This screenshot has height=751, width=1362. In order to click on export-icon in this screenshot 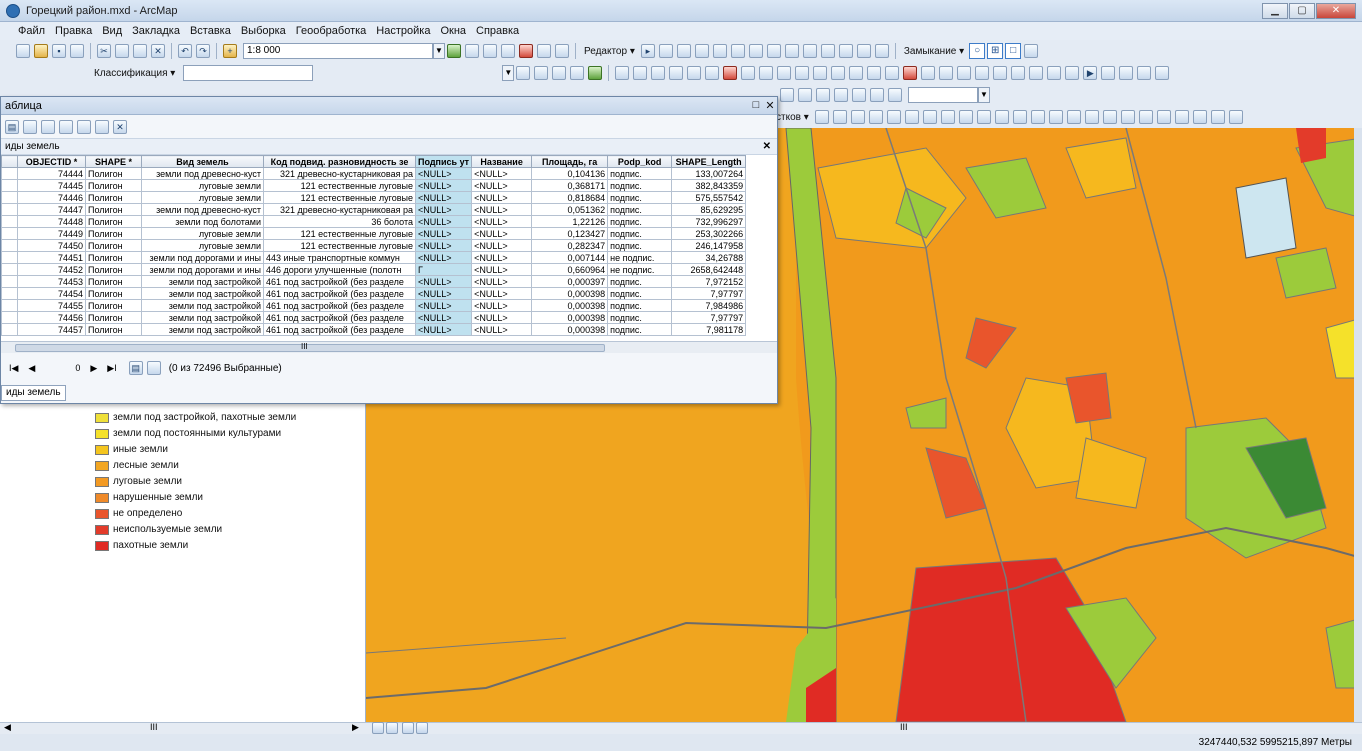, I will do `click(1109, 117)`.